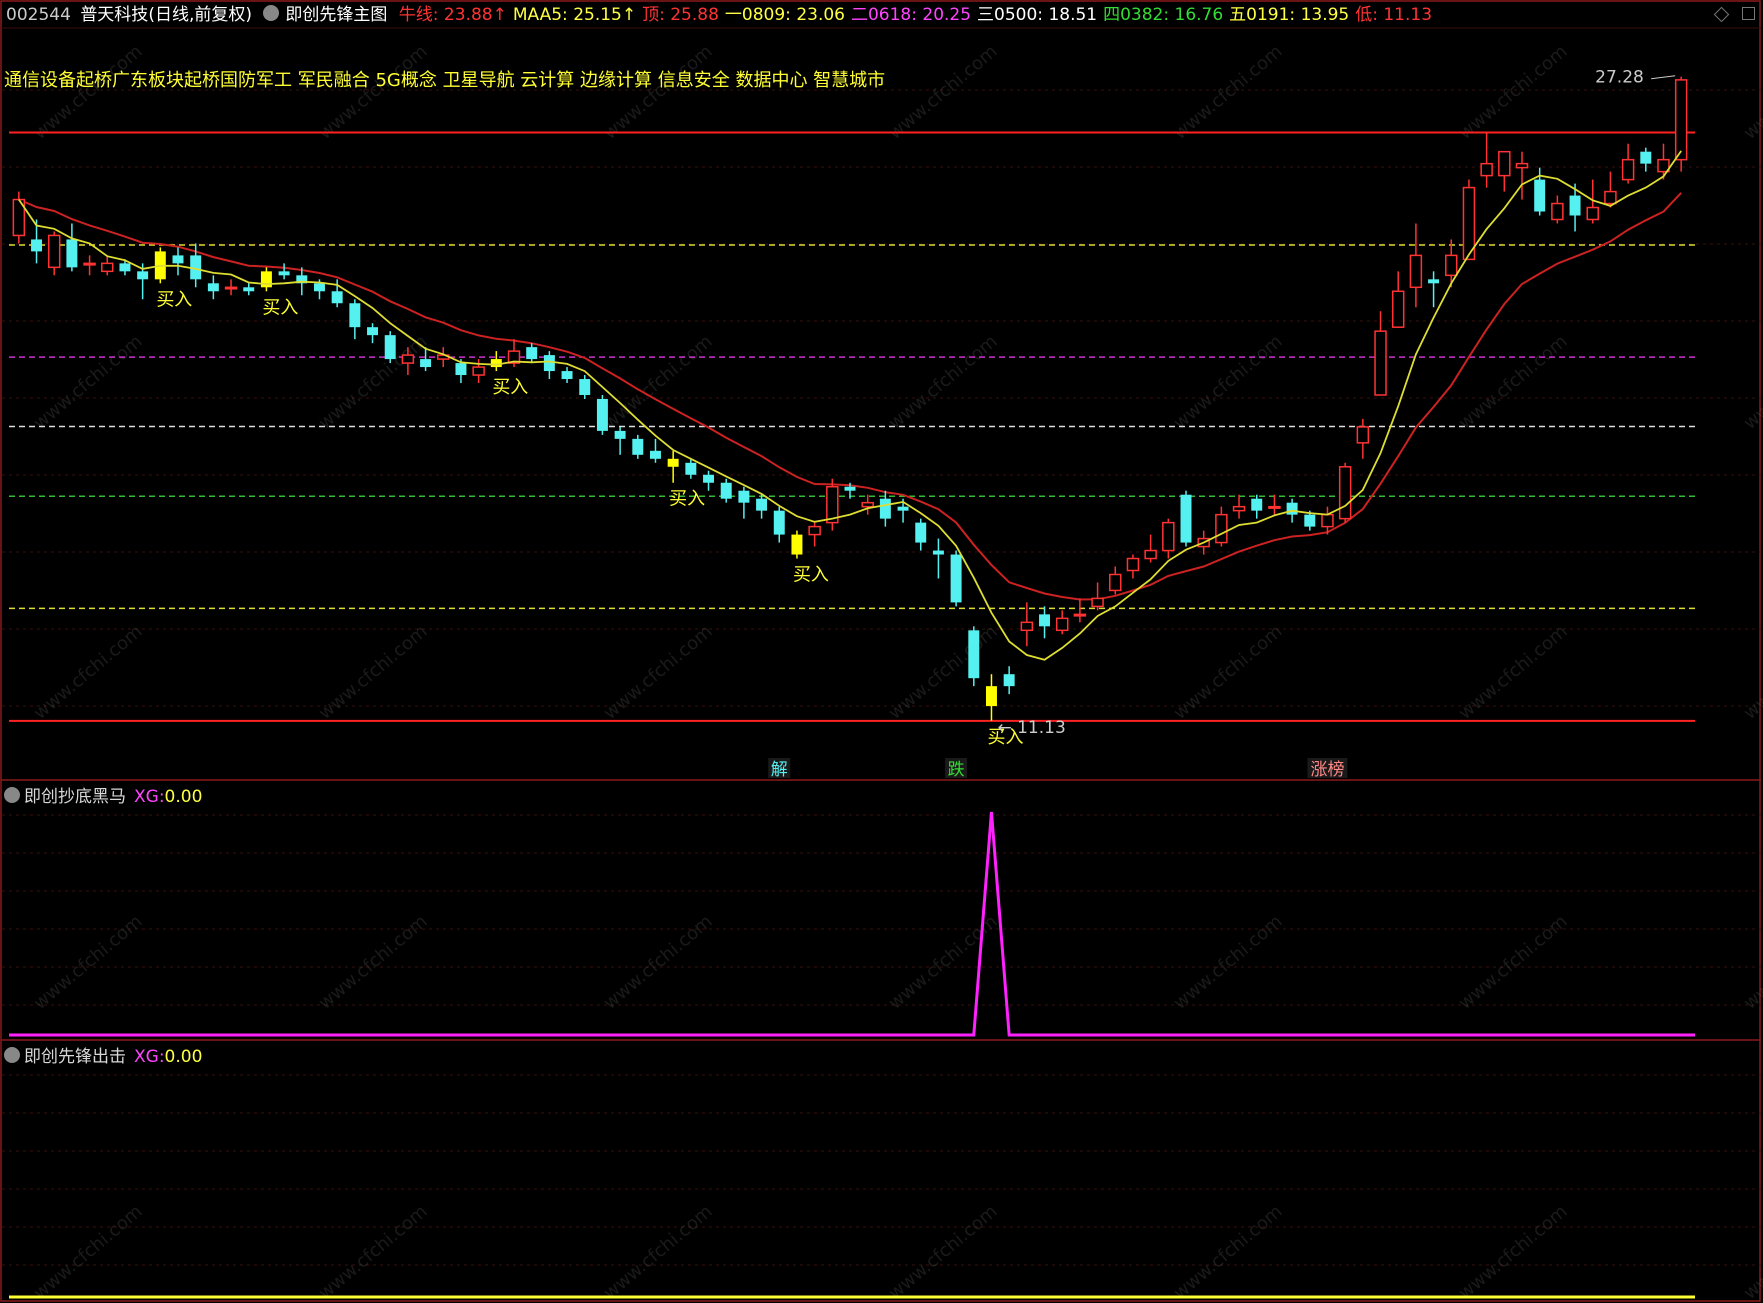  What do you see at coordinates (1663, 77) in the screenshot?
I see `high-price-arrow` at bounding box center [1663, 77].